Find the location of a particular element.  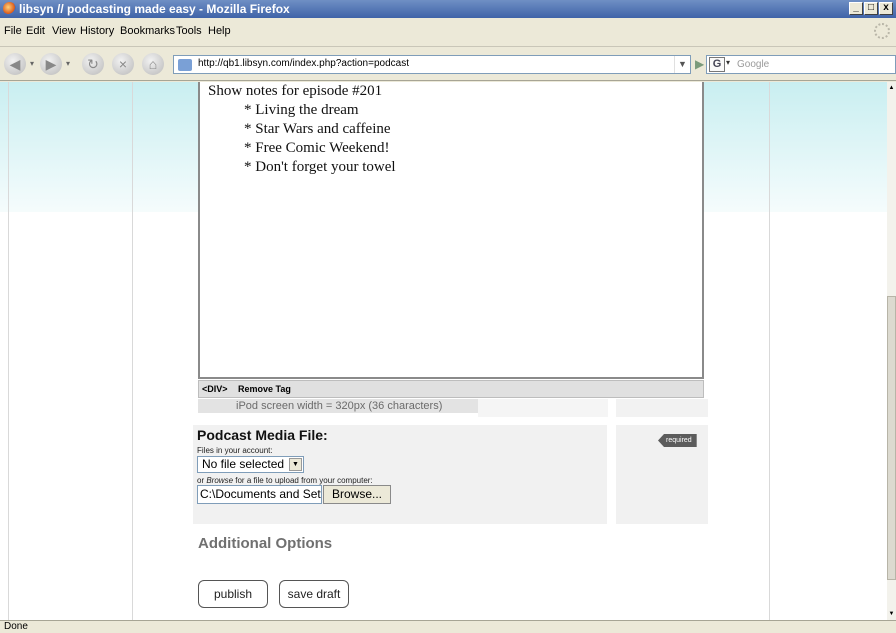

media-side-card: required is located at coordinates (662, 474).